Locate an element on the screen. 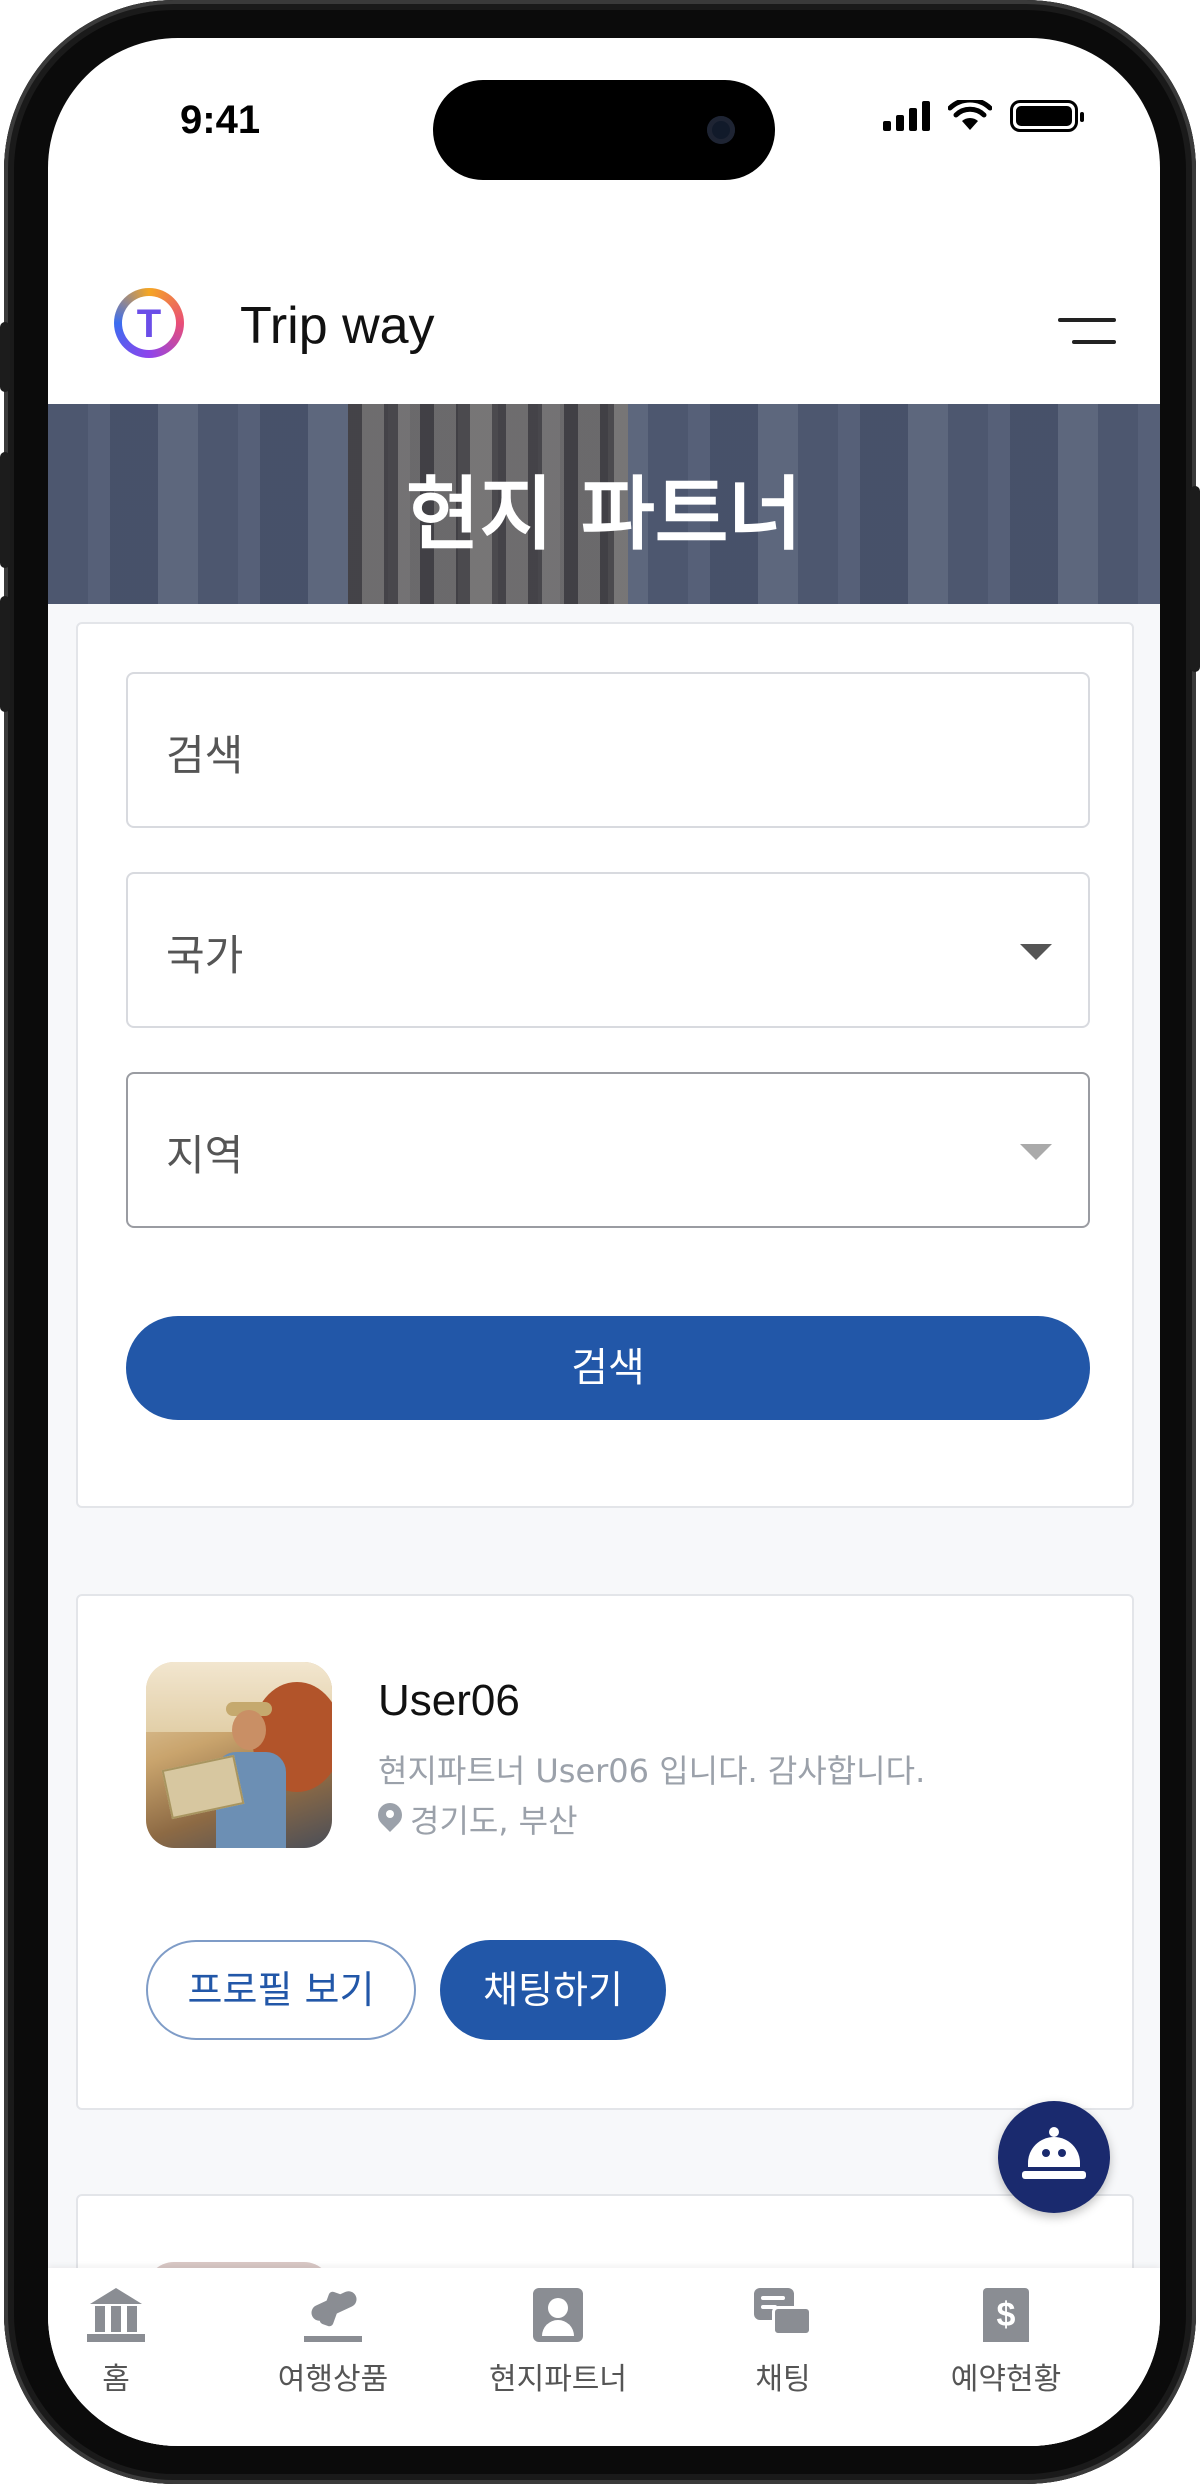 This screenshot has height=2484, width=1200. mute-switch is located at coordinates (5, 357).